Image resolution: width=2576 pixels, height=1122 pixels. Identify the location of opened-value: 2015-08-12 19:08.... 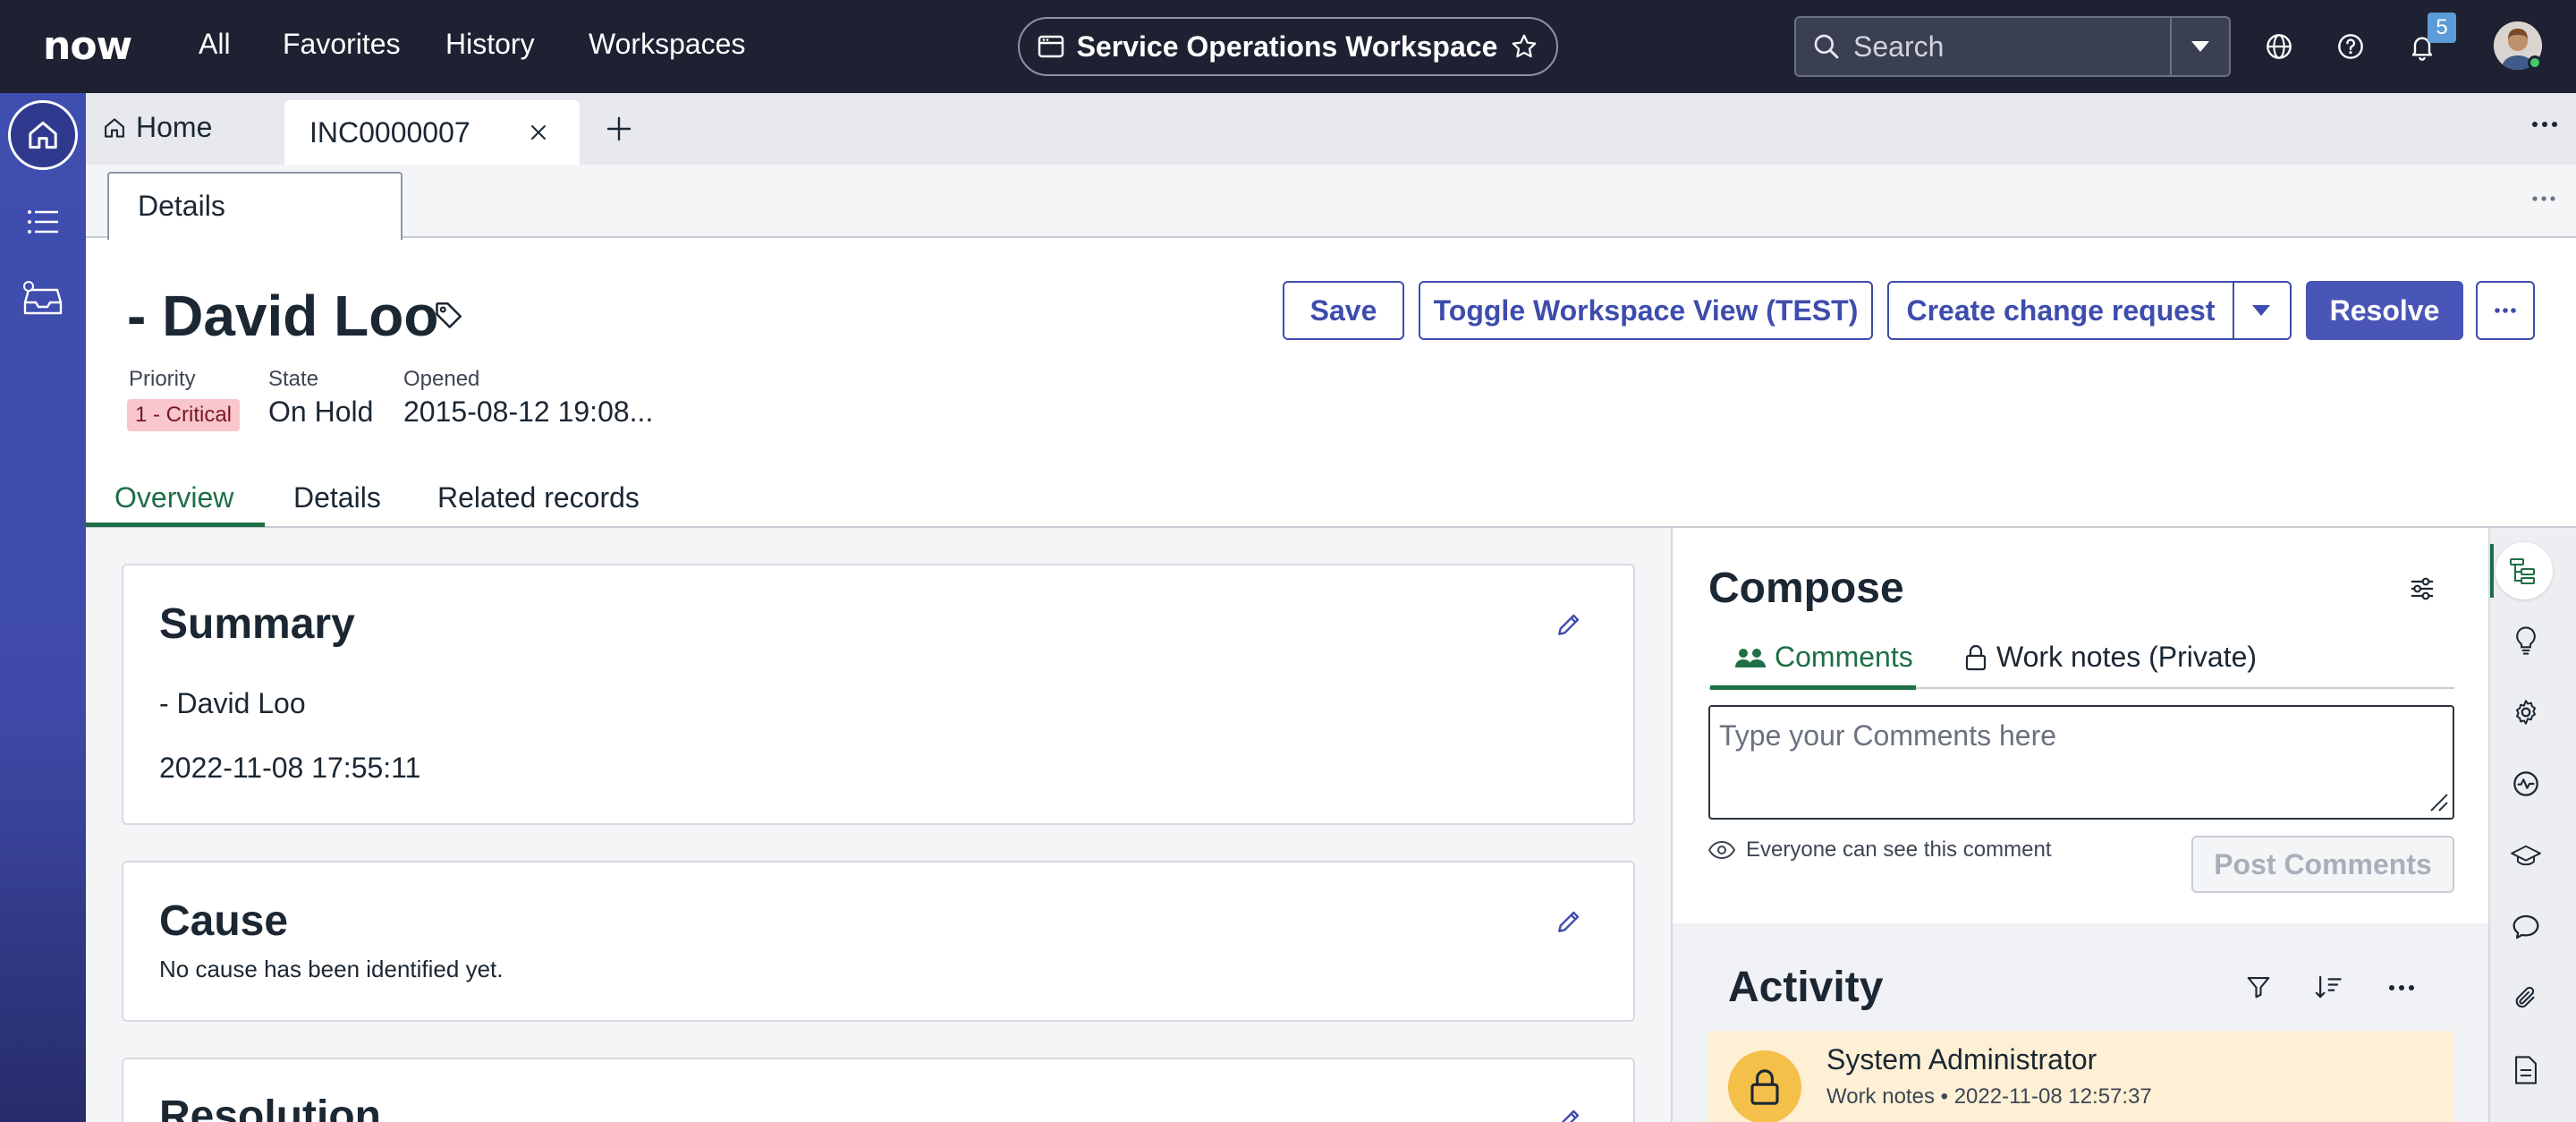
(528, 411).